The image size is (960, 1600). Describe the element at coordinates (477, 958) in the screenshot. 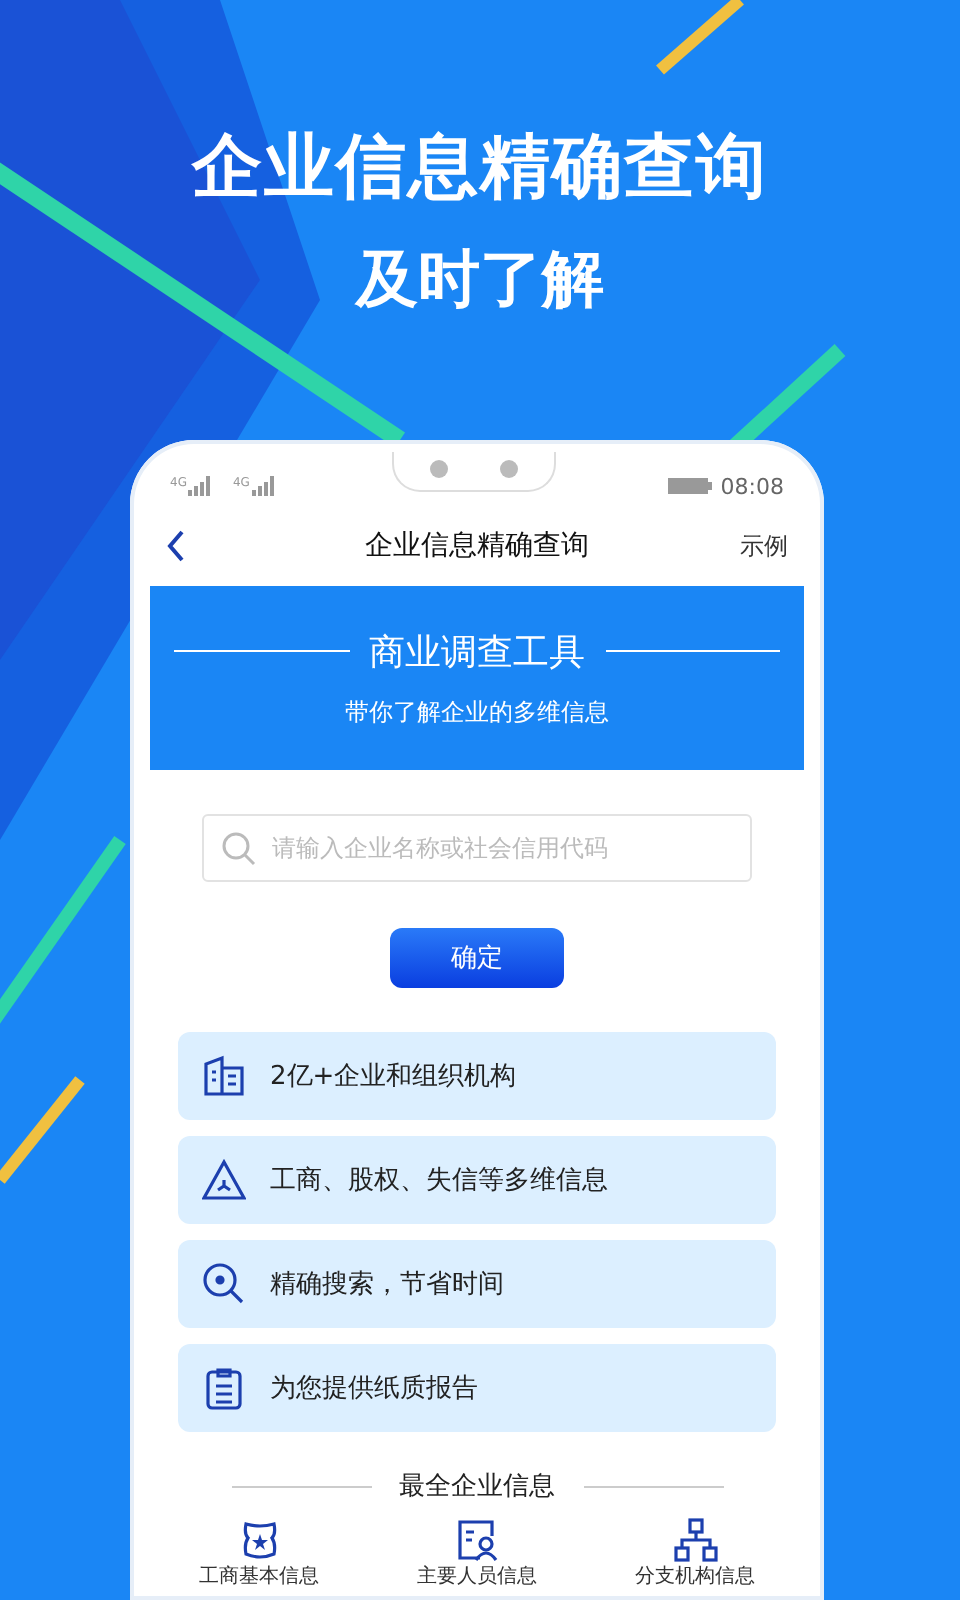

I see `confirm-button: 确定` at that location.